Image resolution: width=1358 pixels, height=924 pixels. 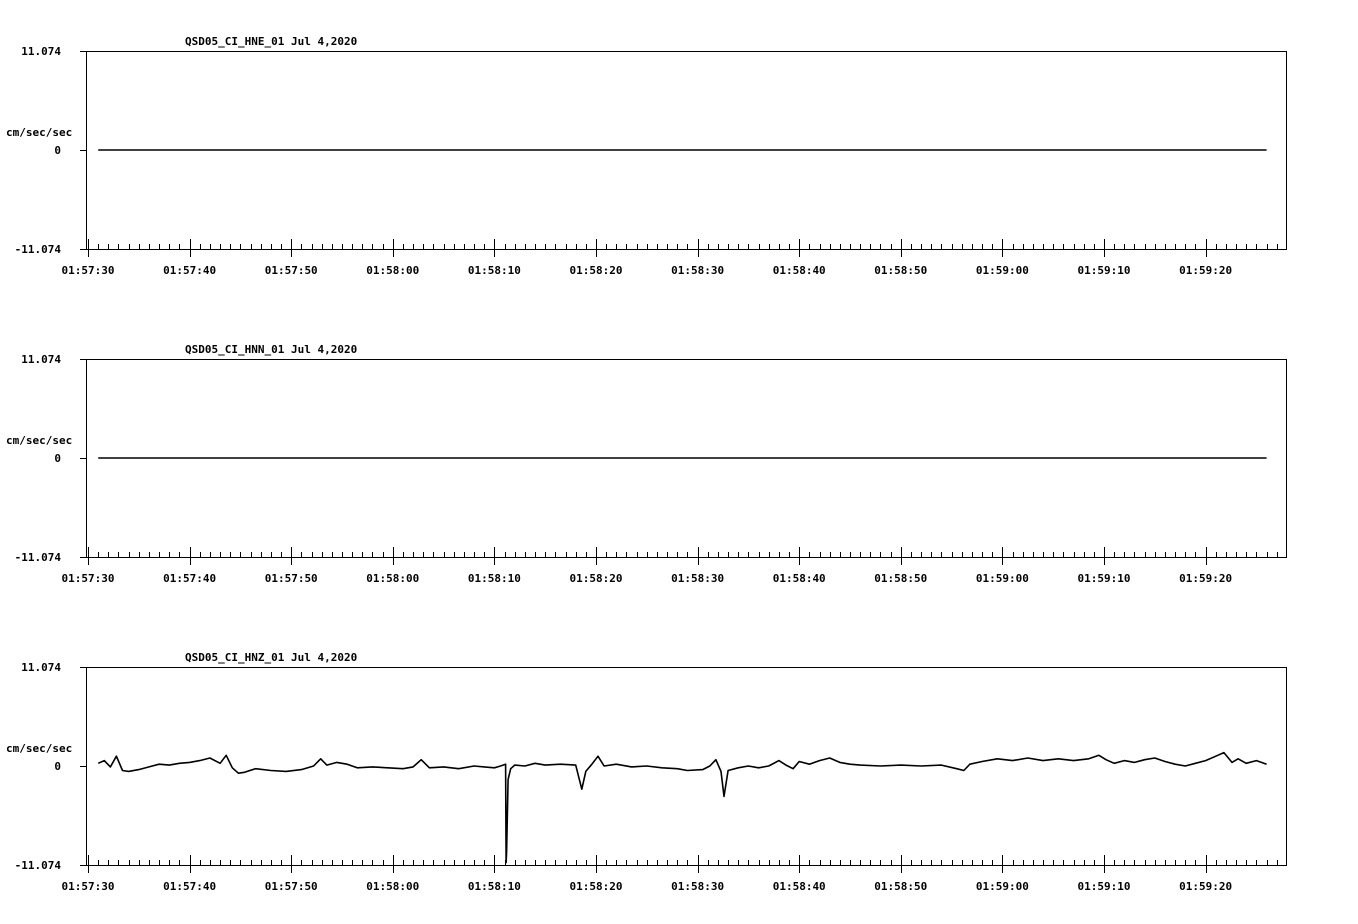 I want to click on chart-title: QSD05_CI_HNE_01 Jul 4,2020, so click(x=271, y=41).